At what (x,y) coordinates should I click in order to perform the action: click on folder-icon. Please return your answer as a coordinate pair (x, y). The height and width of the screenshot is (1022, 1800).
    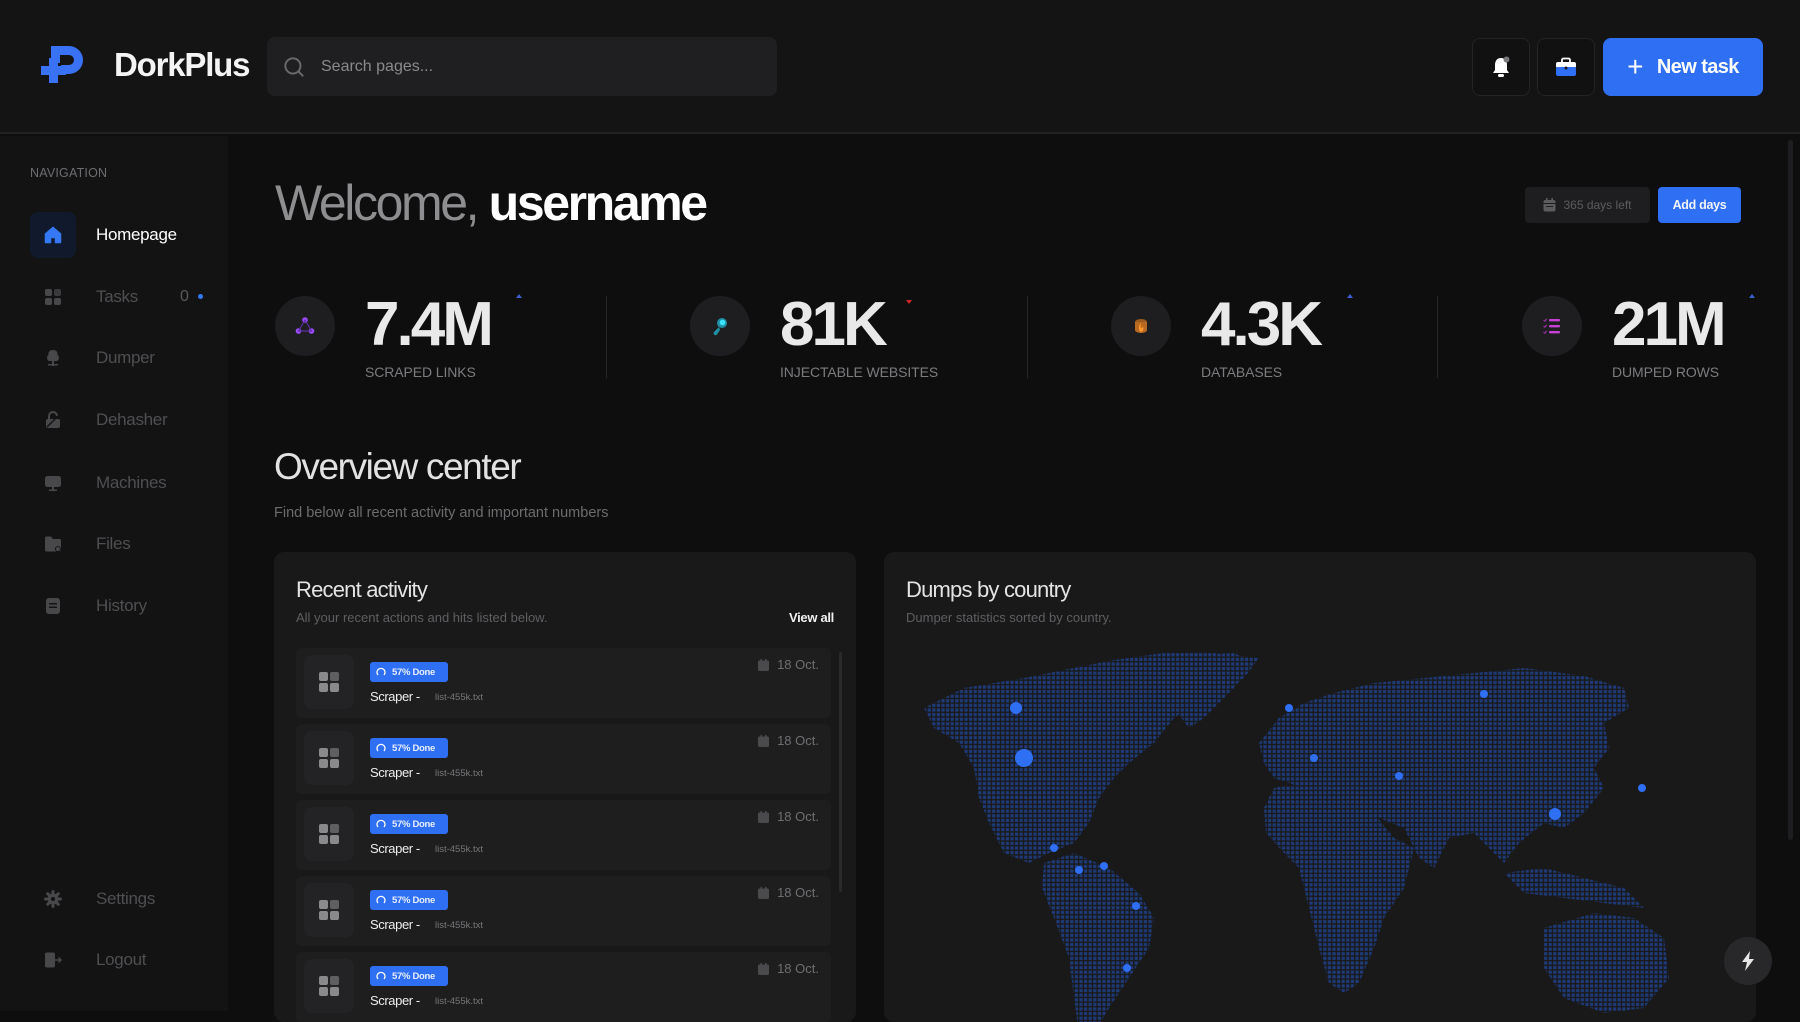
    Looking at the image, I should click on (53, 544).